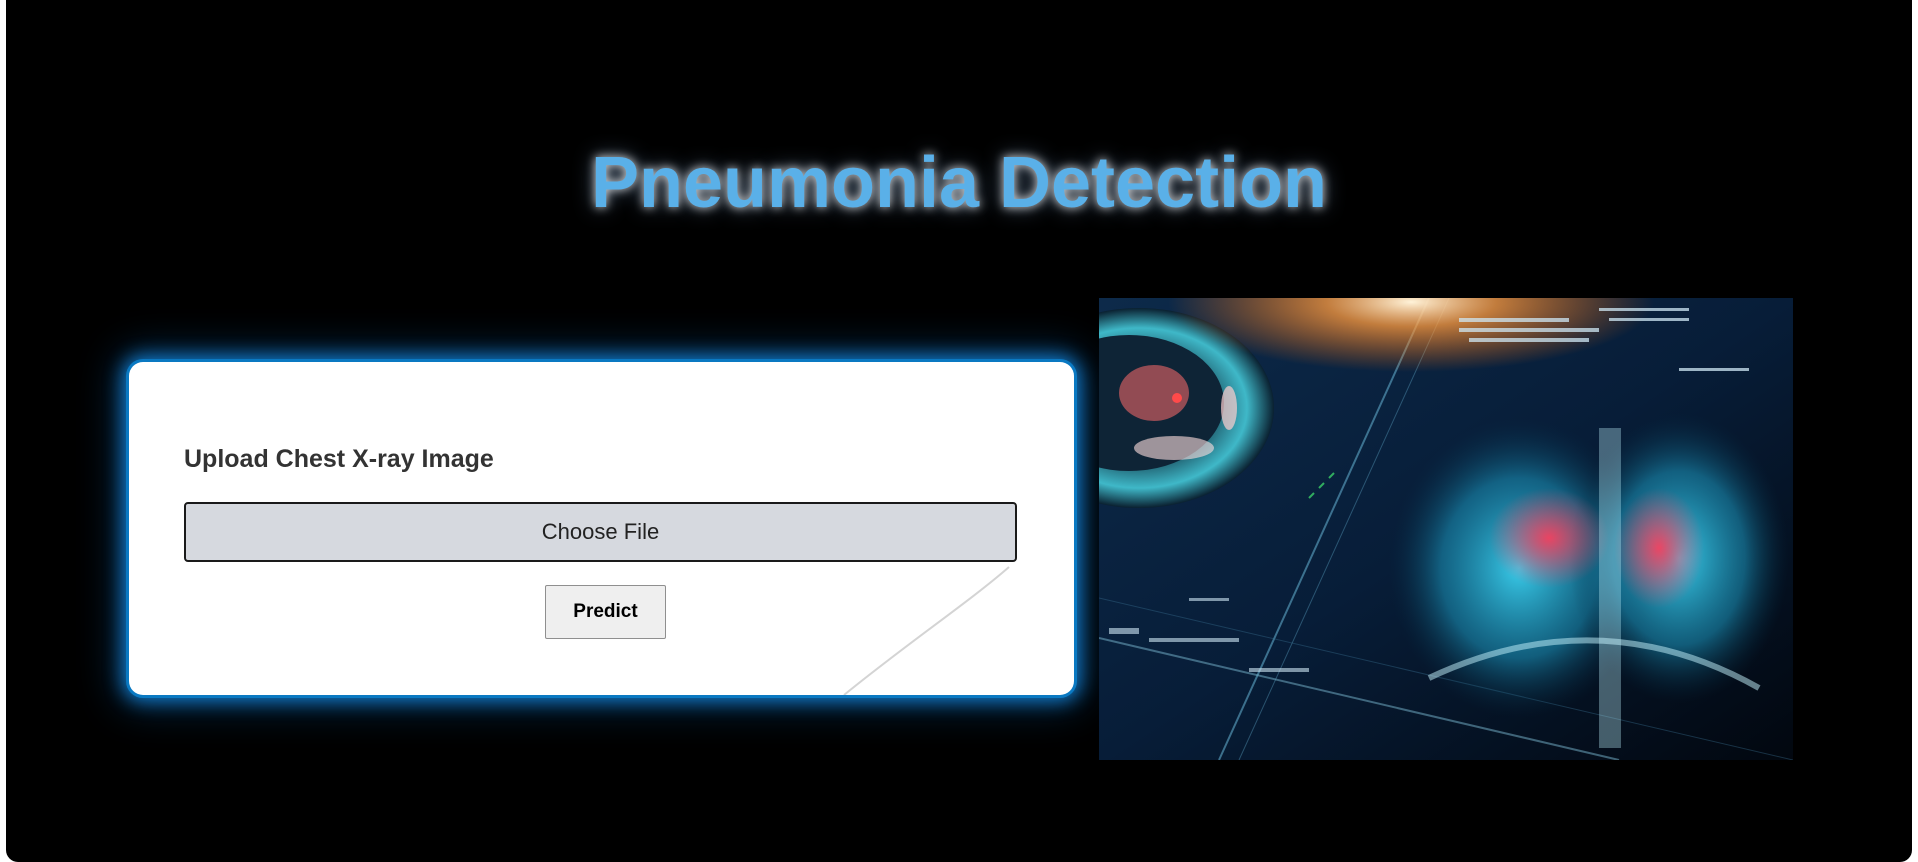 The width and height of the screenshot is (1918, 862). I want to click on predict-button: Predict, so click(605, 612).